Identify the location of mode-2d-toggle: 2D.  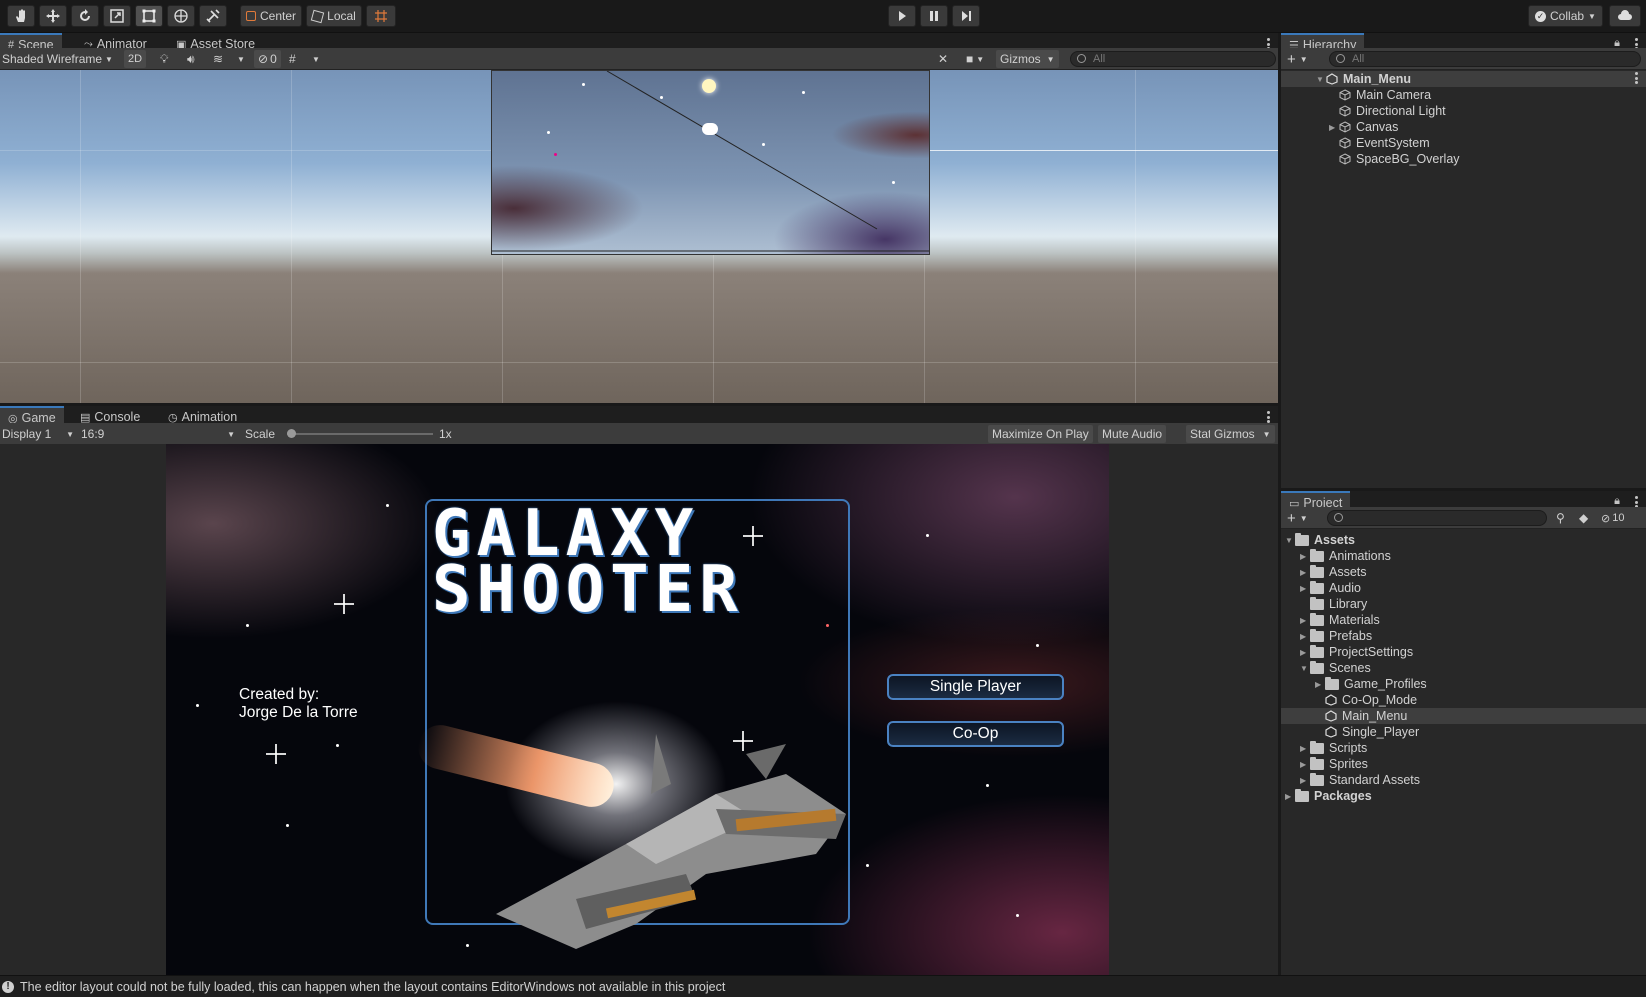
(135, 59).